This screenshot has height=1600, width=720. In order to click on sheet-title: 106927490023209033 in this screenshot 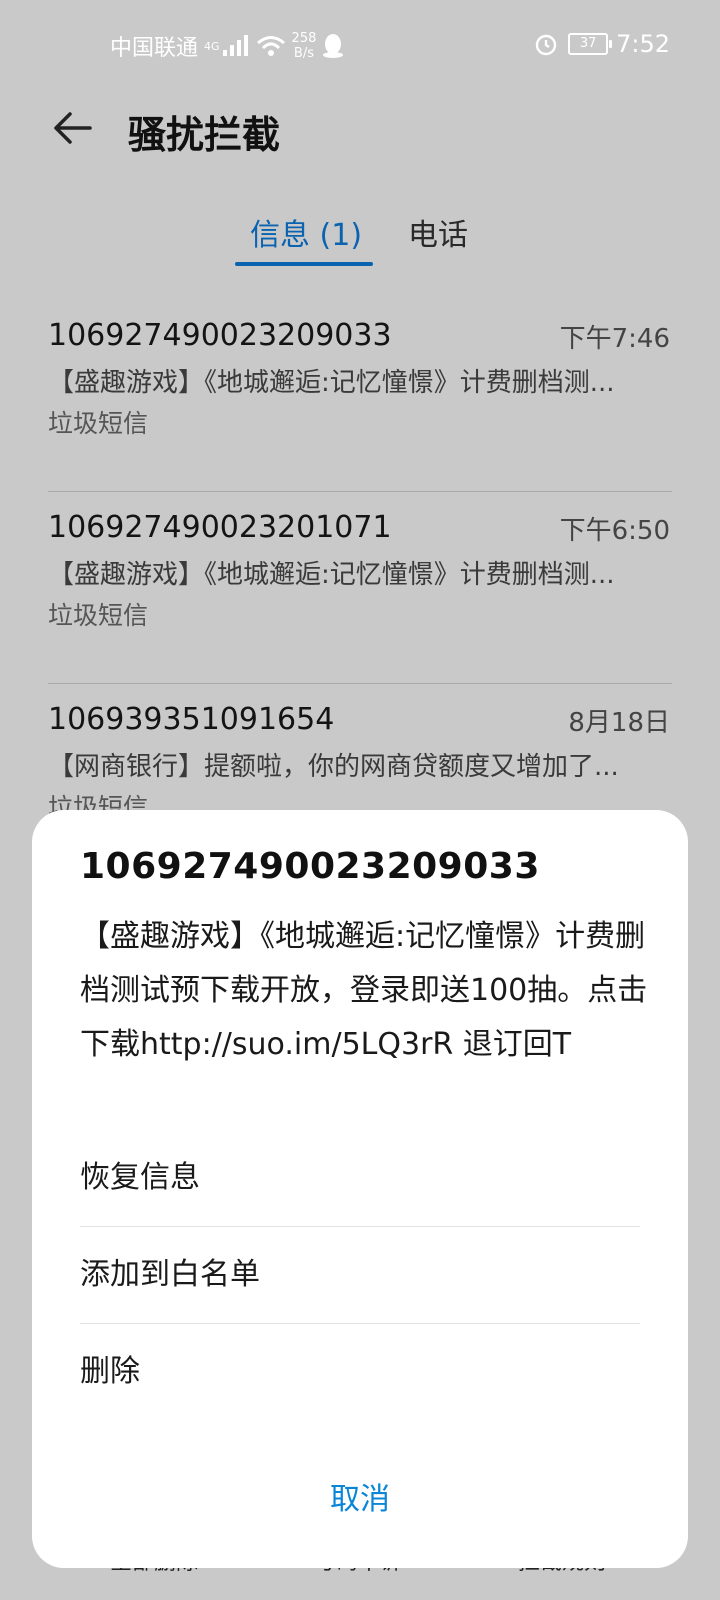, I will do `click(310, 866)`.